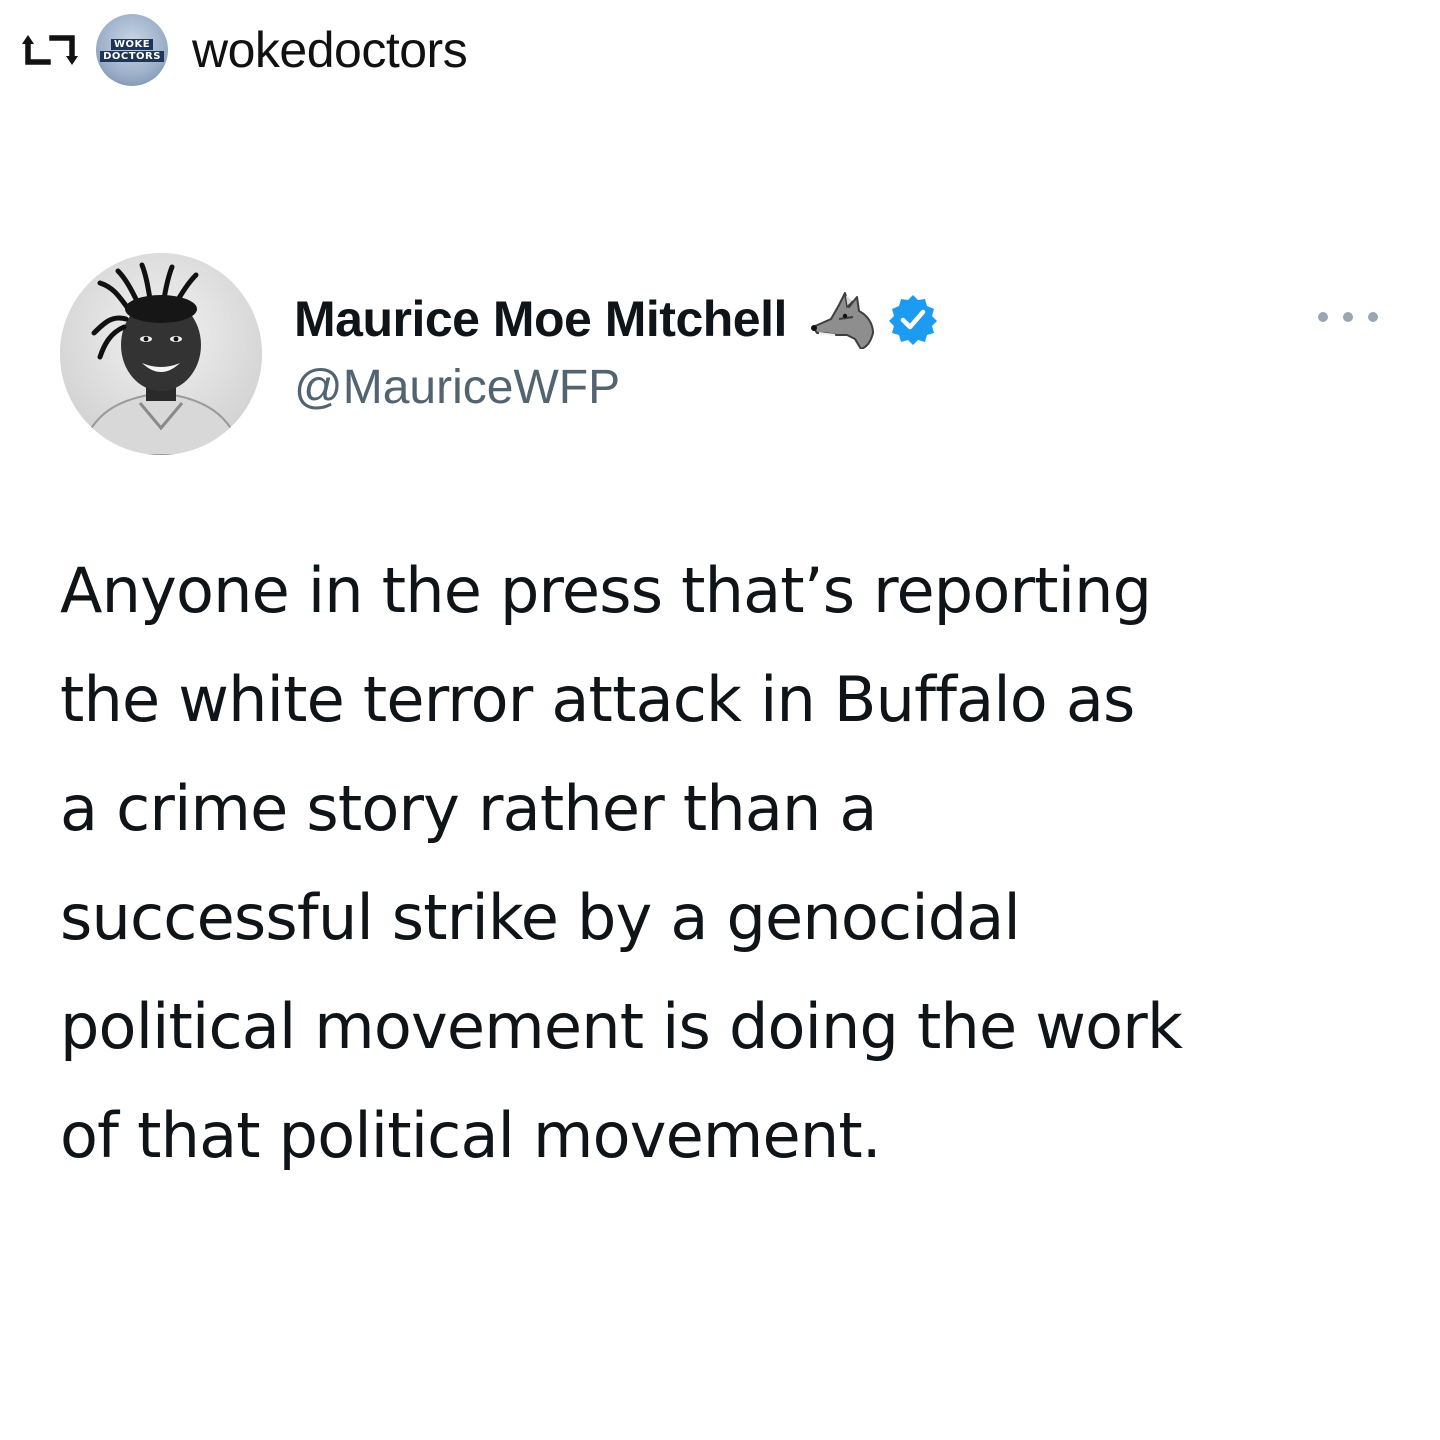 This screenshot has width=1440, height=1440. What do you see at coordinates (913, 319) in the screenshot?
I see `verified-icon` at bounding box center [913, 319].